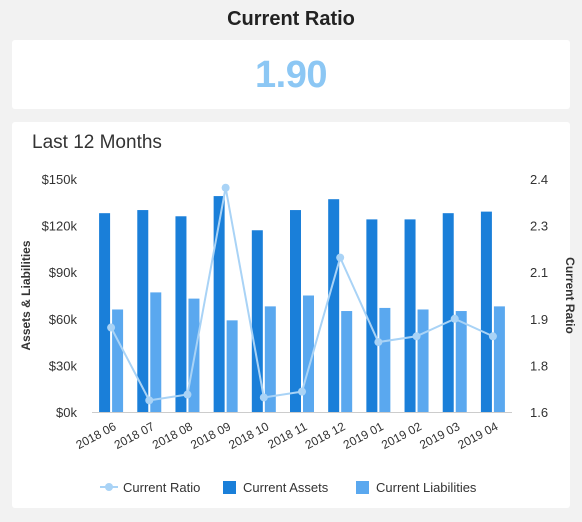  I want to click on legend-swatch-current-liabilities, so click(362, 487).